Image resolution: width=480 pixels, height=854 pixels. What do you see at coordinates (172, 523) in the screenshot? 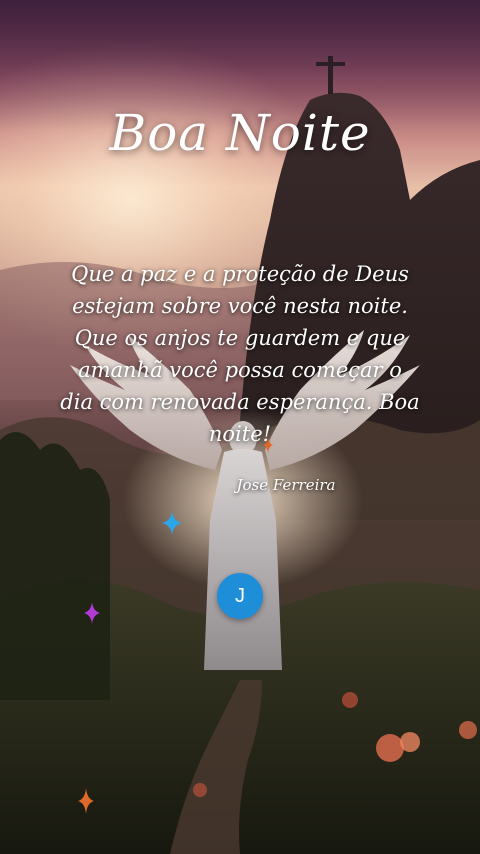
I see `blue-sparkle-icon` at bounding box center [172, 523].